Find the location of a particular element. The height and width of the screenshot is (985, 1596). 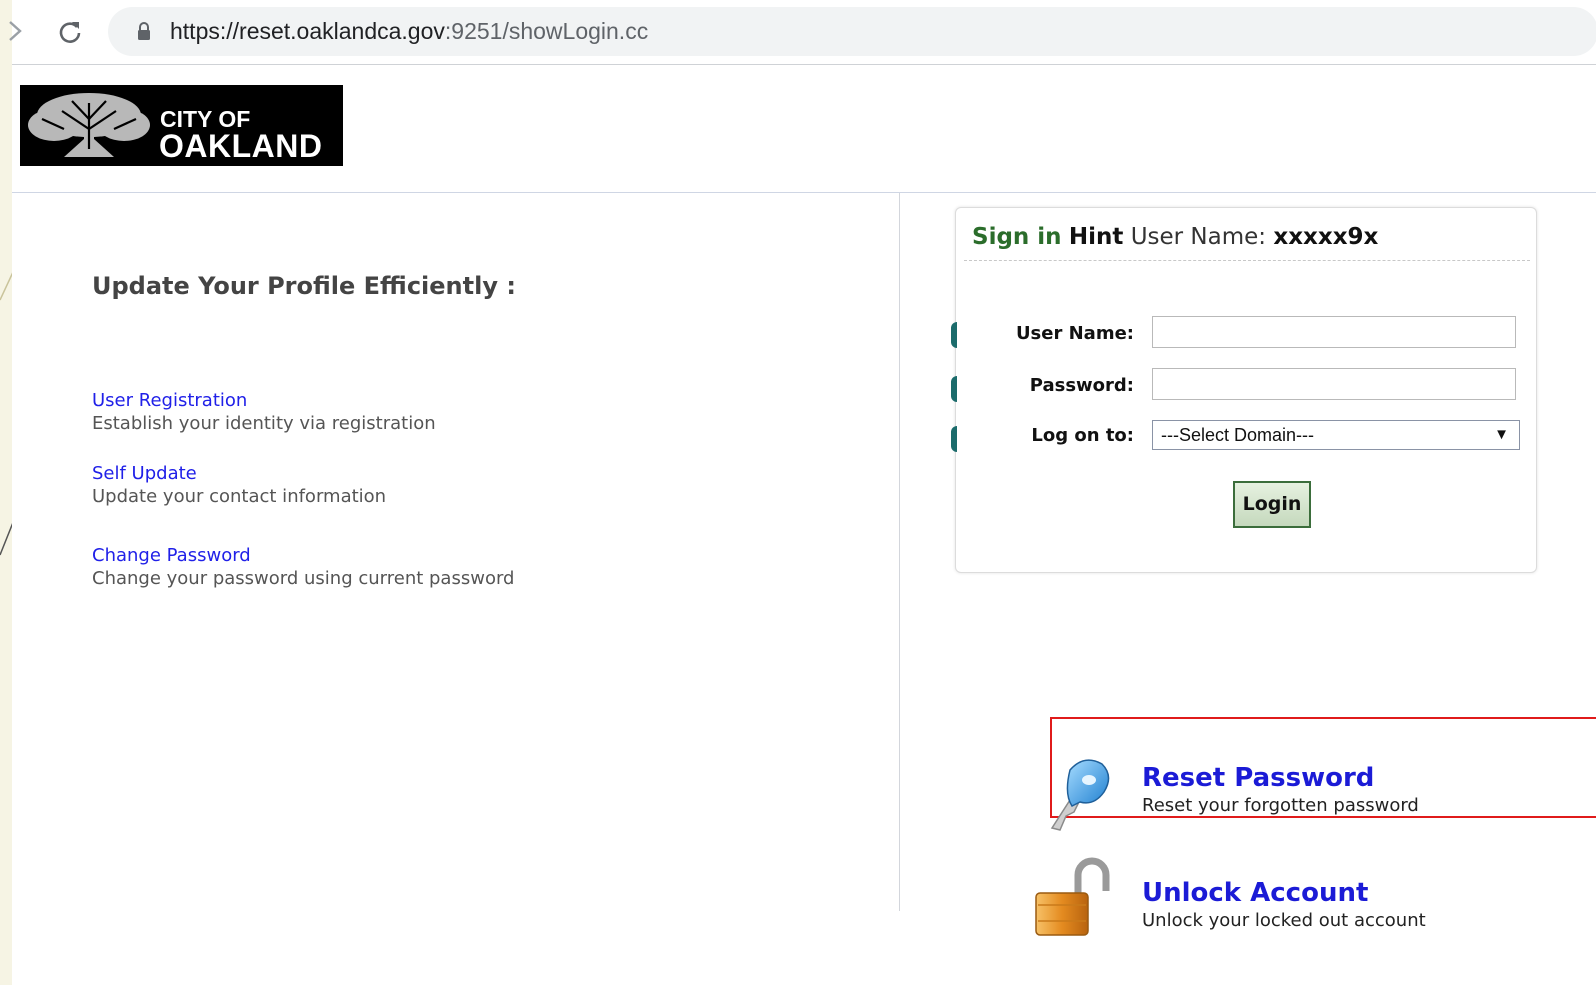

hint-value: xxxxx9x is located at coordinates (1326, 237).